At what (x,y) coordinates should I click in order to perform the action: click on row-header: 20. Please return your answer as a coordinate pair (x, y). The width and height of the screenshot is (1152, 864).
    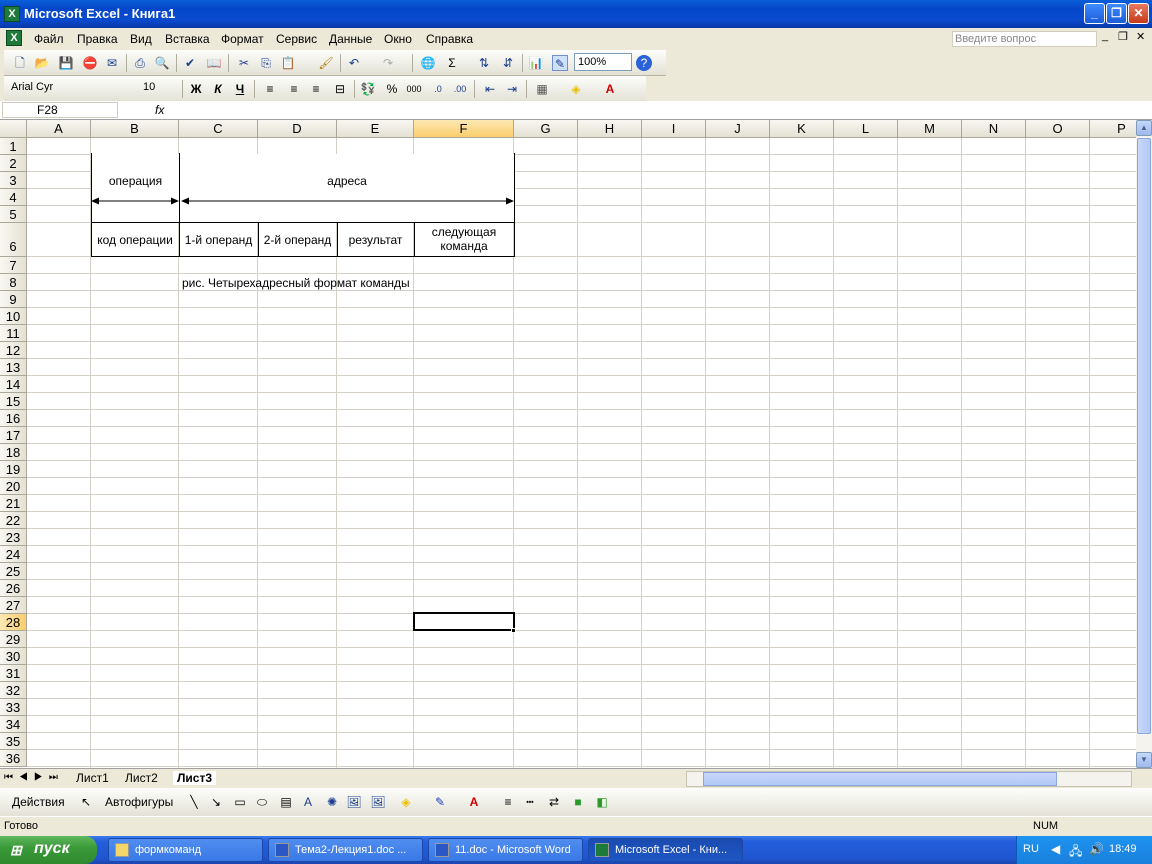
    Looking at the image, I should click on (13, 486).